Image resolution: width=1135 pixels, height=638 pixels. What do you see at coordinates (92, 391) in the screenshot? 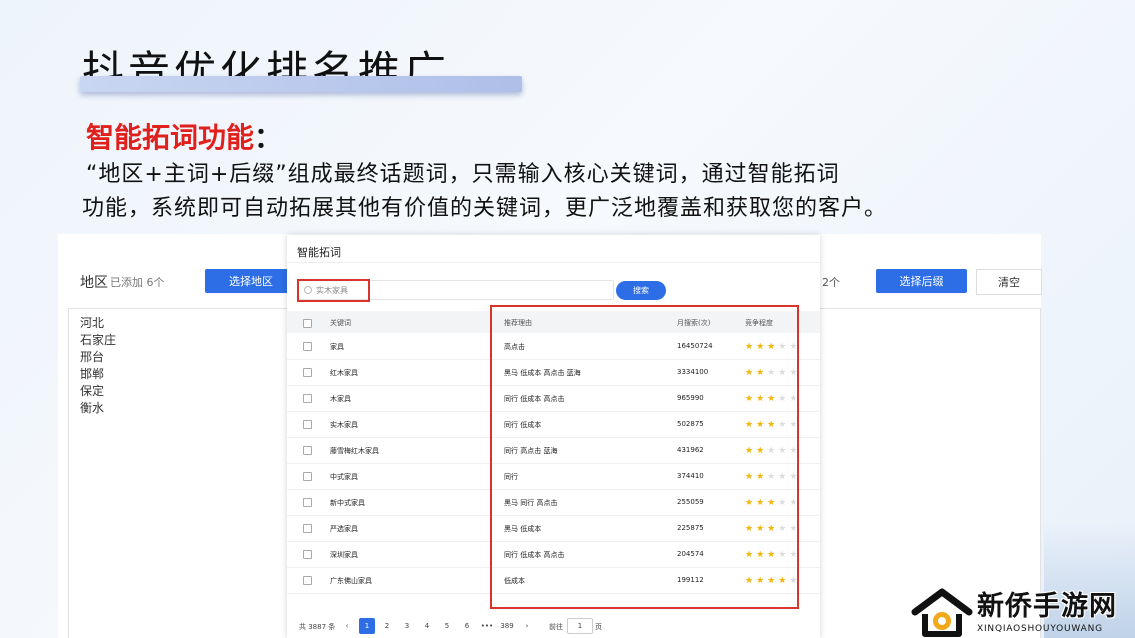
I see `region-item: 保定` at bounding box center [92, 391].